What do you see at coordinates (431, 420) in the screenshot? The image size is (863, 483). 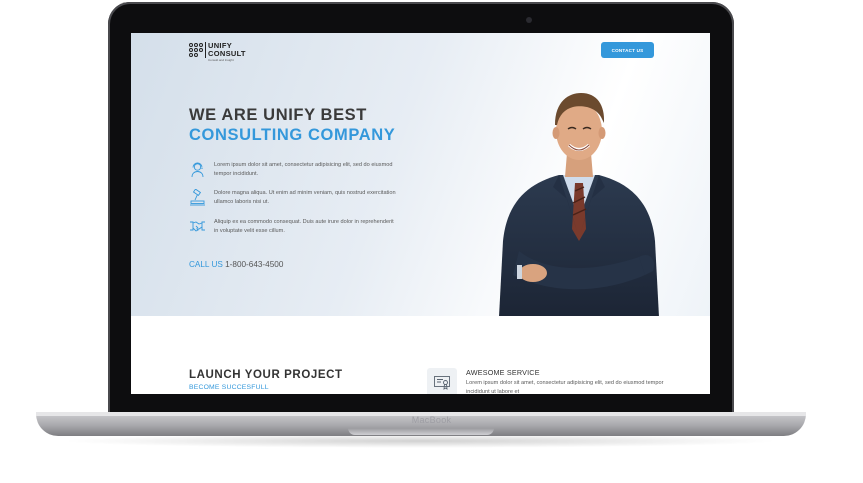 I see `device-brand-label: MacBook` at bounding box center [431, 420].